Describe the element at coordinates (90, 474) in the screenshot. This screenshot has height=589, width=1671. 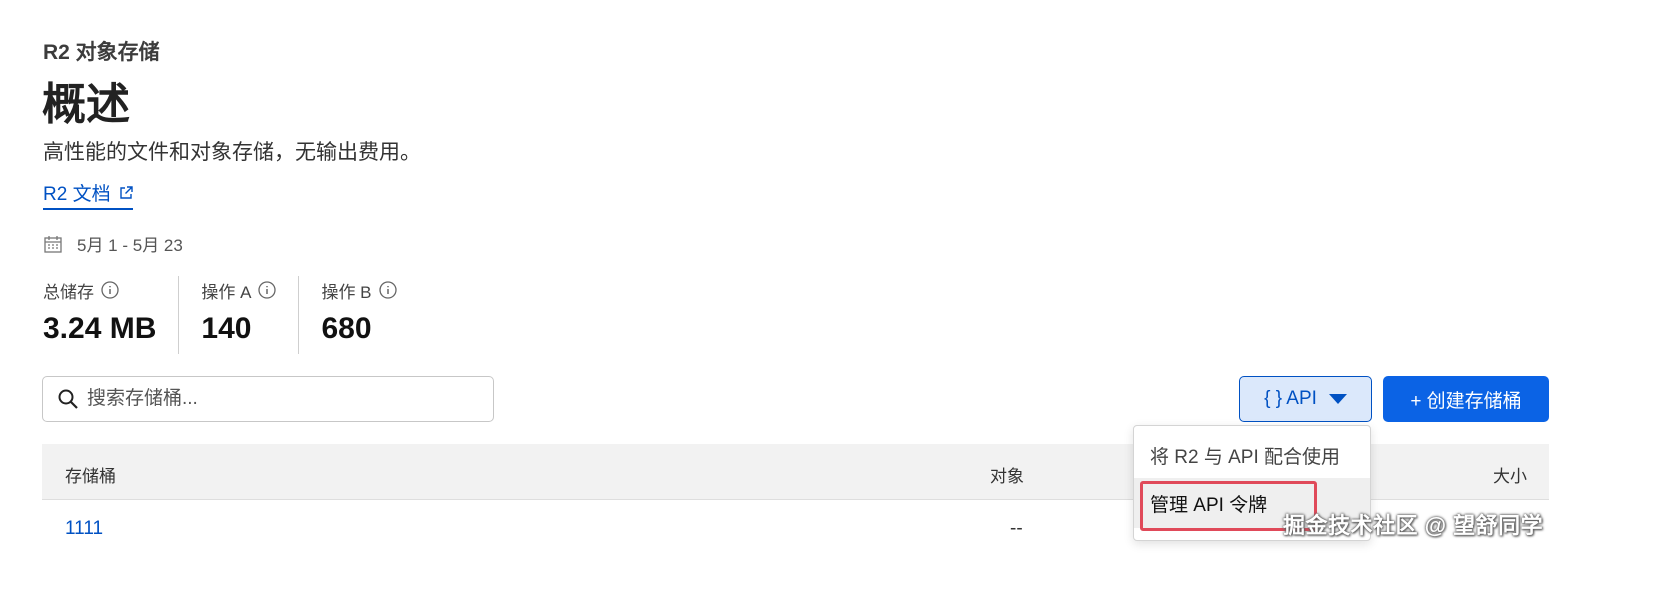
I see `column-header-bucket: 存储桶` at that location.